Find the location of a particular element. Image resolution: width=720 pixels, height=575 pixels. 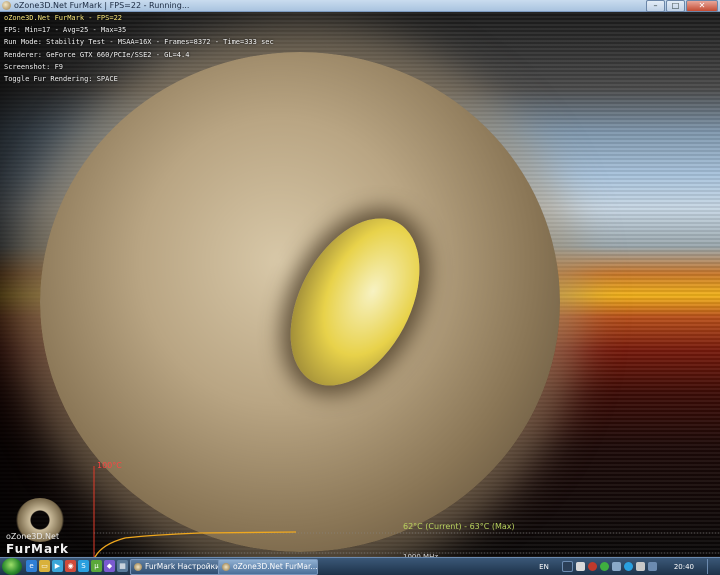

temperature-readout: 62°C (Current) - 63°C (Max) is located at coordinates (459, 526).